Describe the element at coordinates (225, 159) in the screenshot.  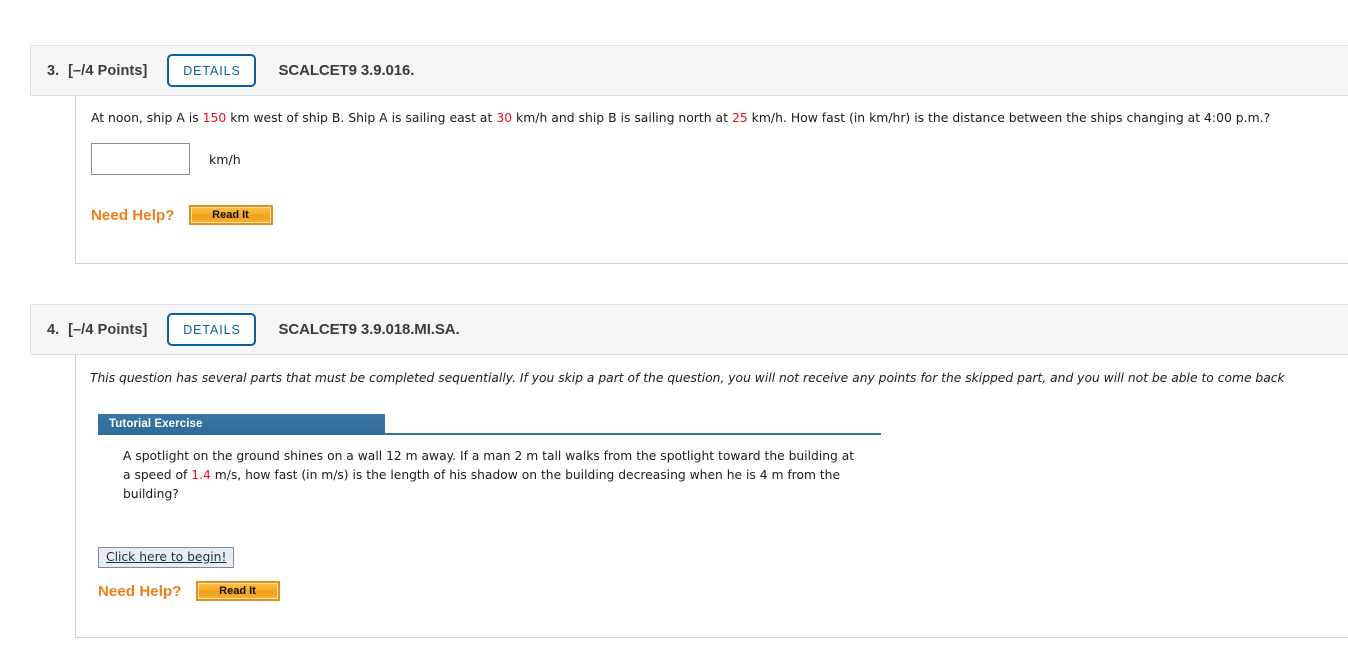
I see `answer-unit-3: km/h` at that location.